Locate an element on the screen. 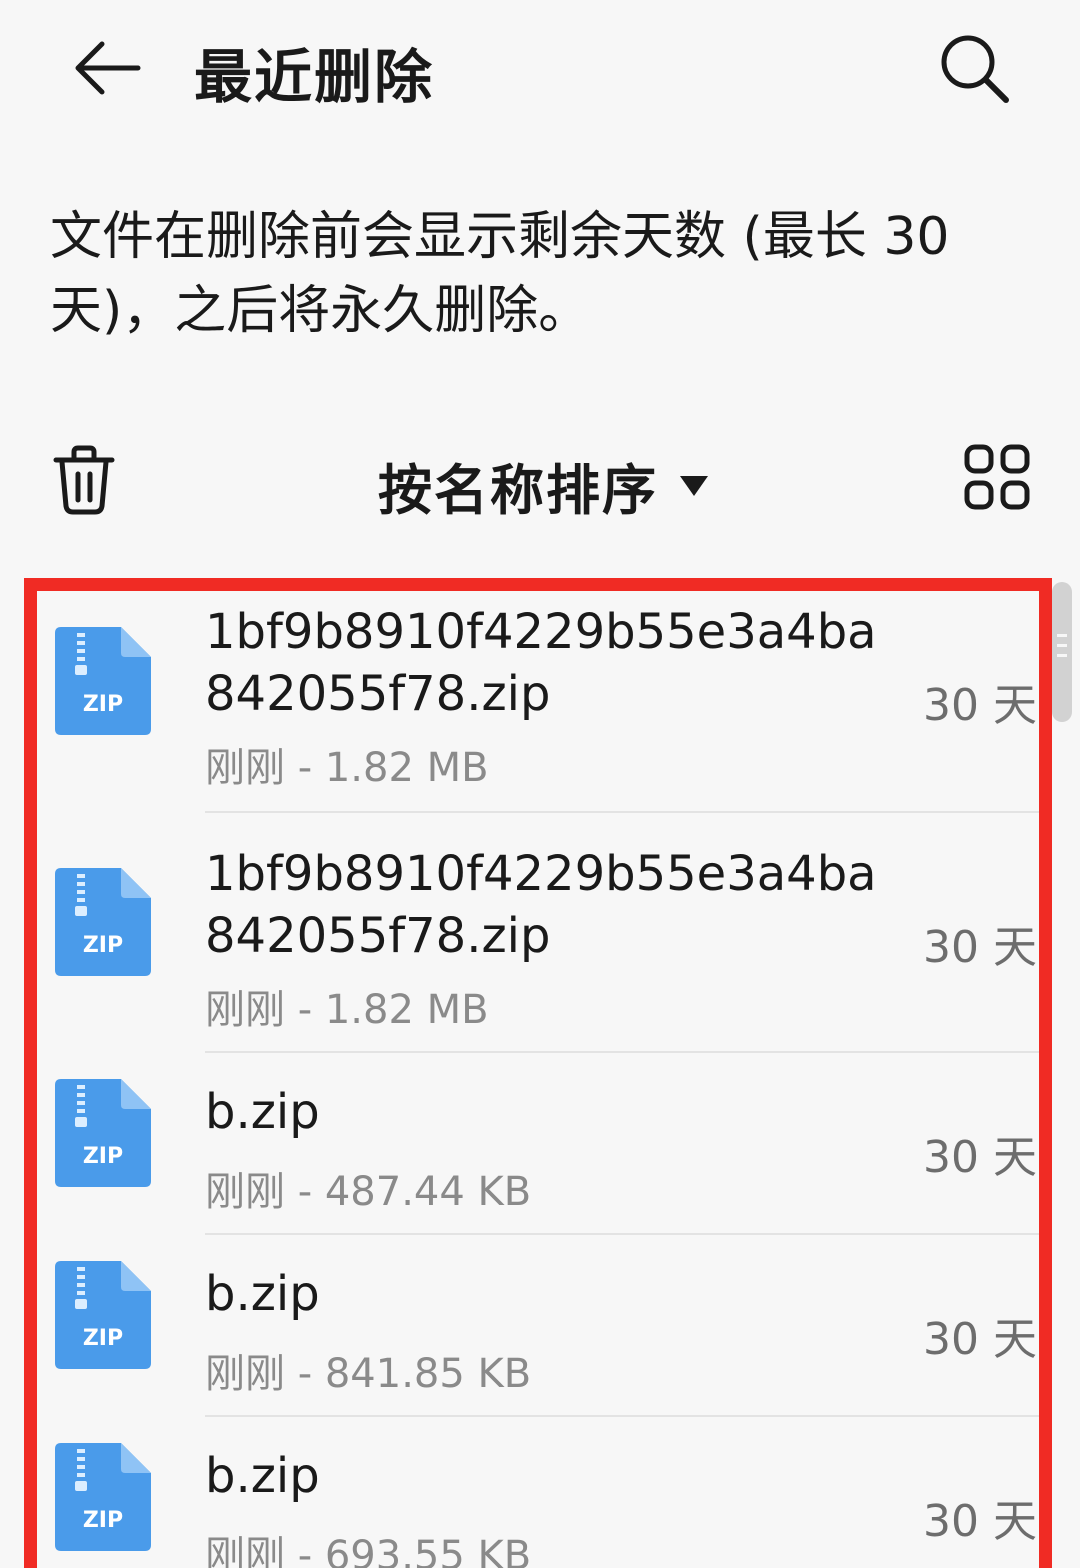 This screenshot has width=1080, height=1568. list-item: ZIP b.zip 刚刚 - 841.85 KB 30 天 is located at coordinates (538, 1326).